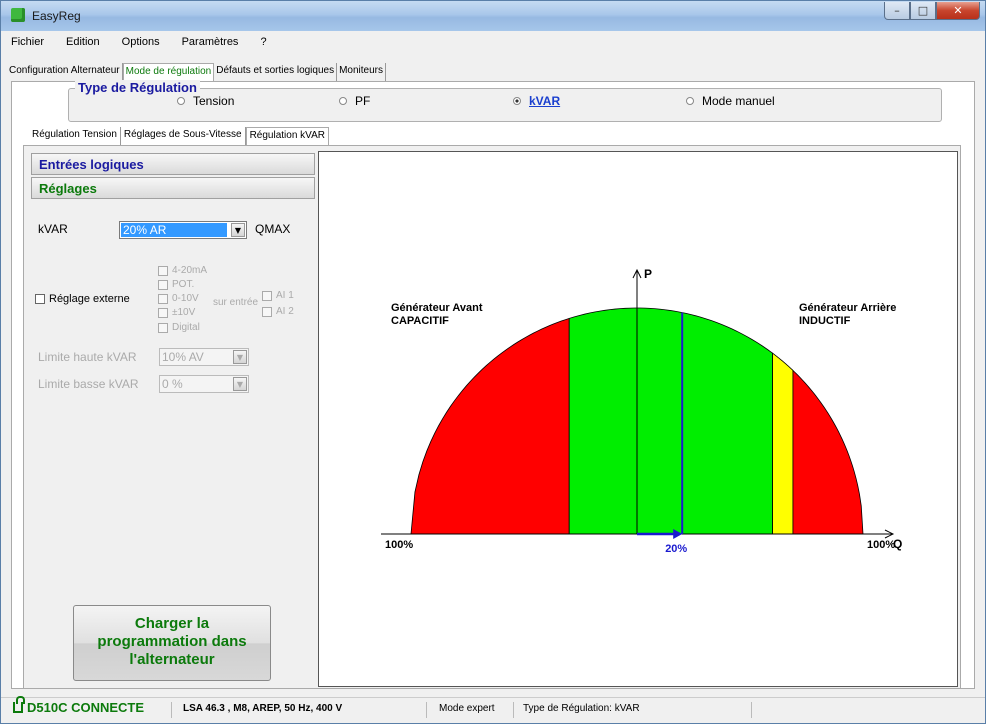  Describe the element at coordinates (173, 188) in the screenshot. I see `reglages-button: Réglages` at that location.